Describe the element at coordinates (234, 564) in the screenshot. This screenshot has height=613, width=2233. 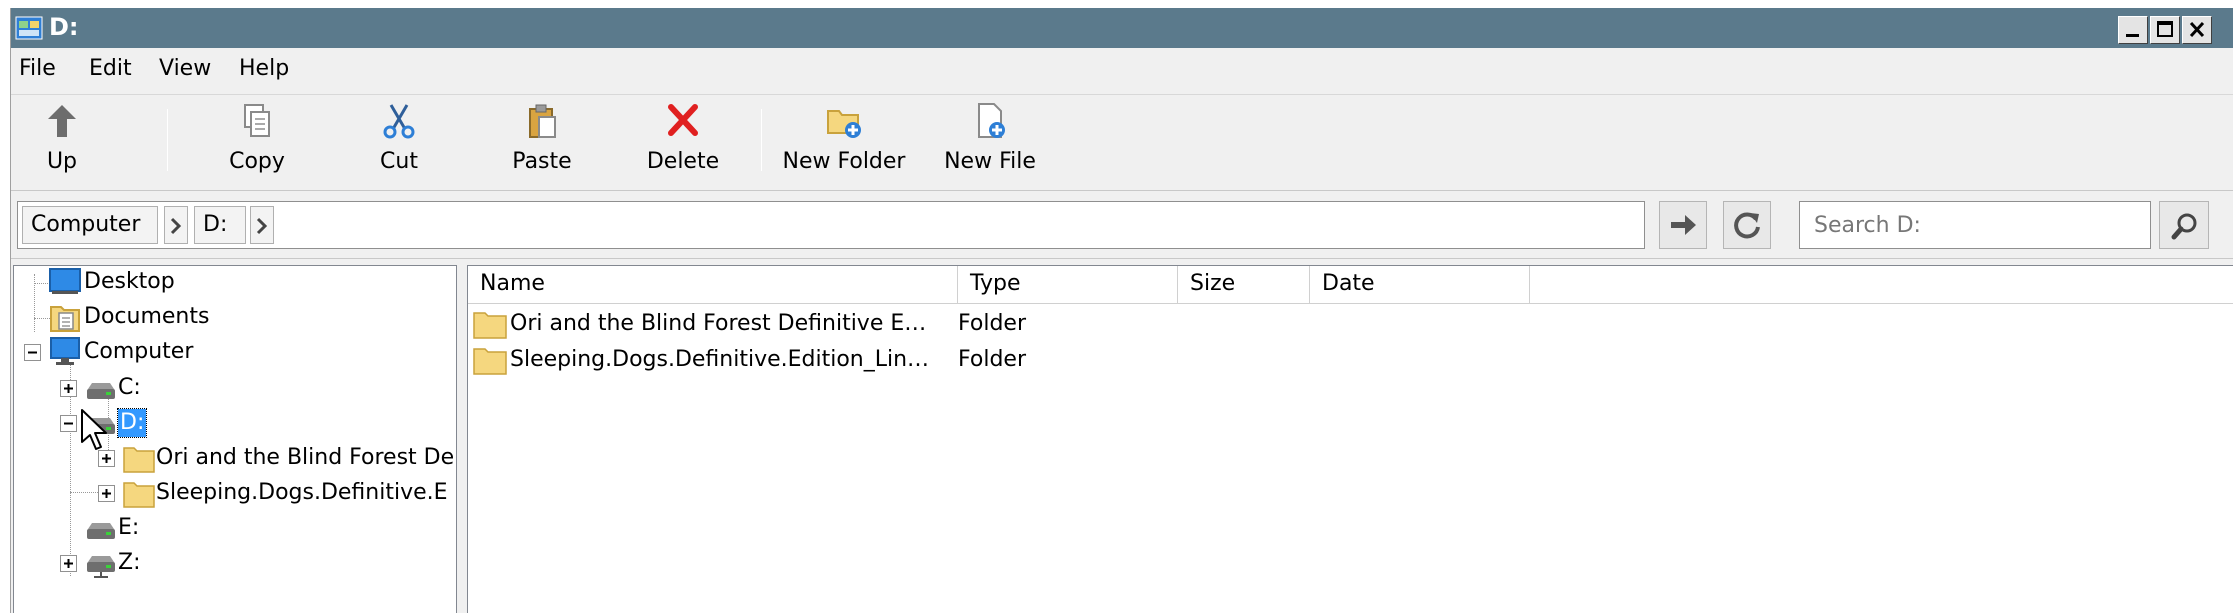
I see `tree-item-drive-z: Z:` at that location.